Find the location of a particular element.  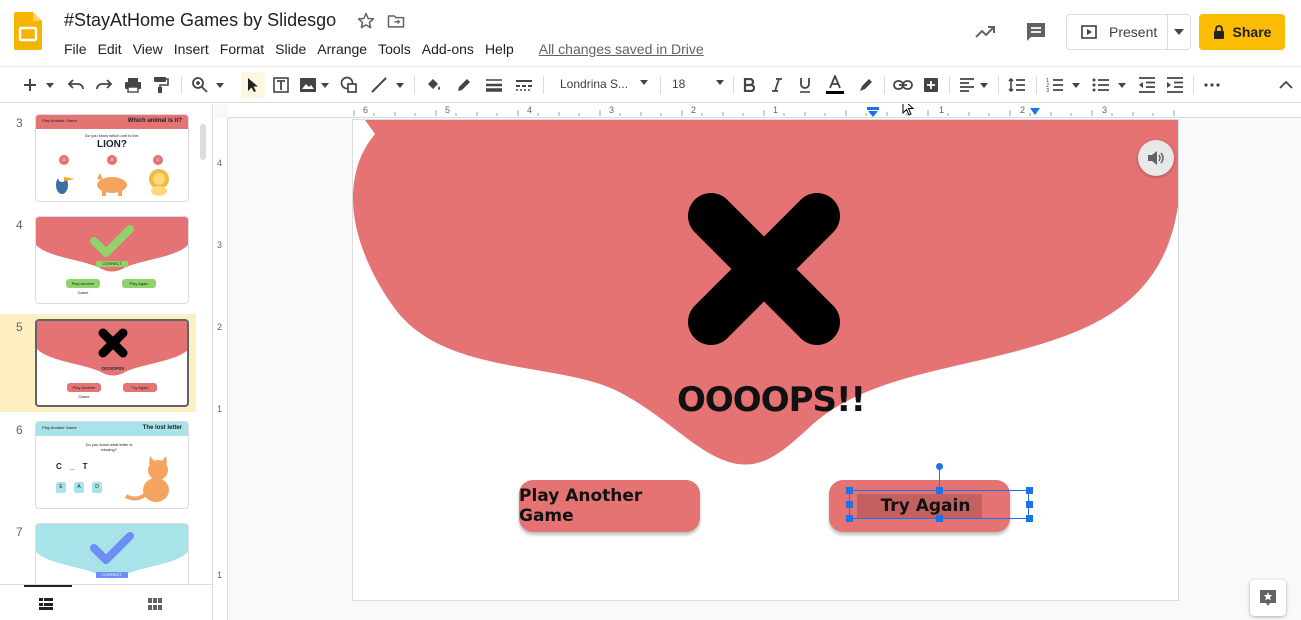

slides-logo-icon is located at coordinates (28, 31).